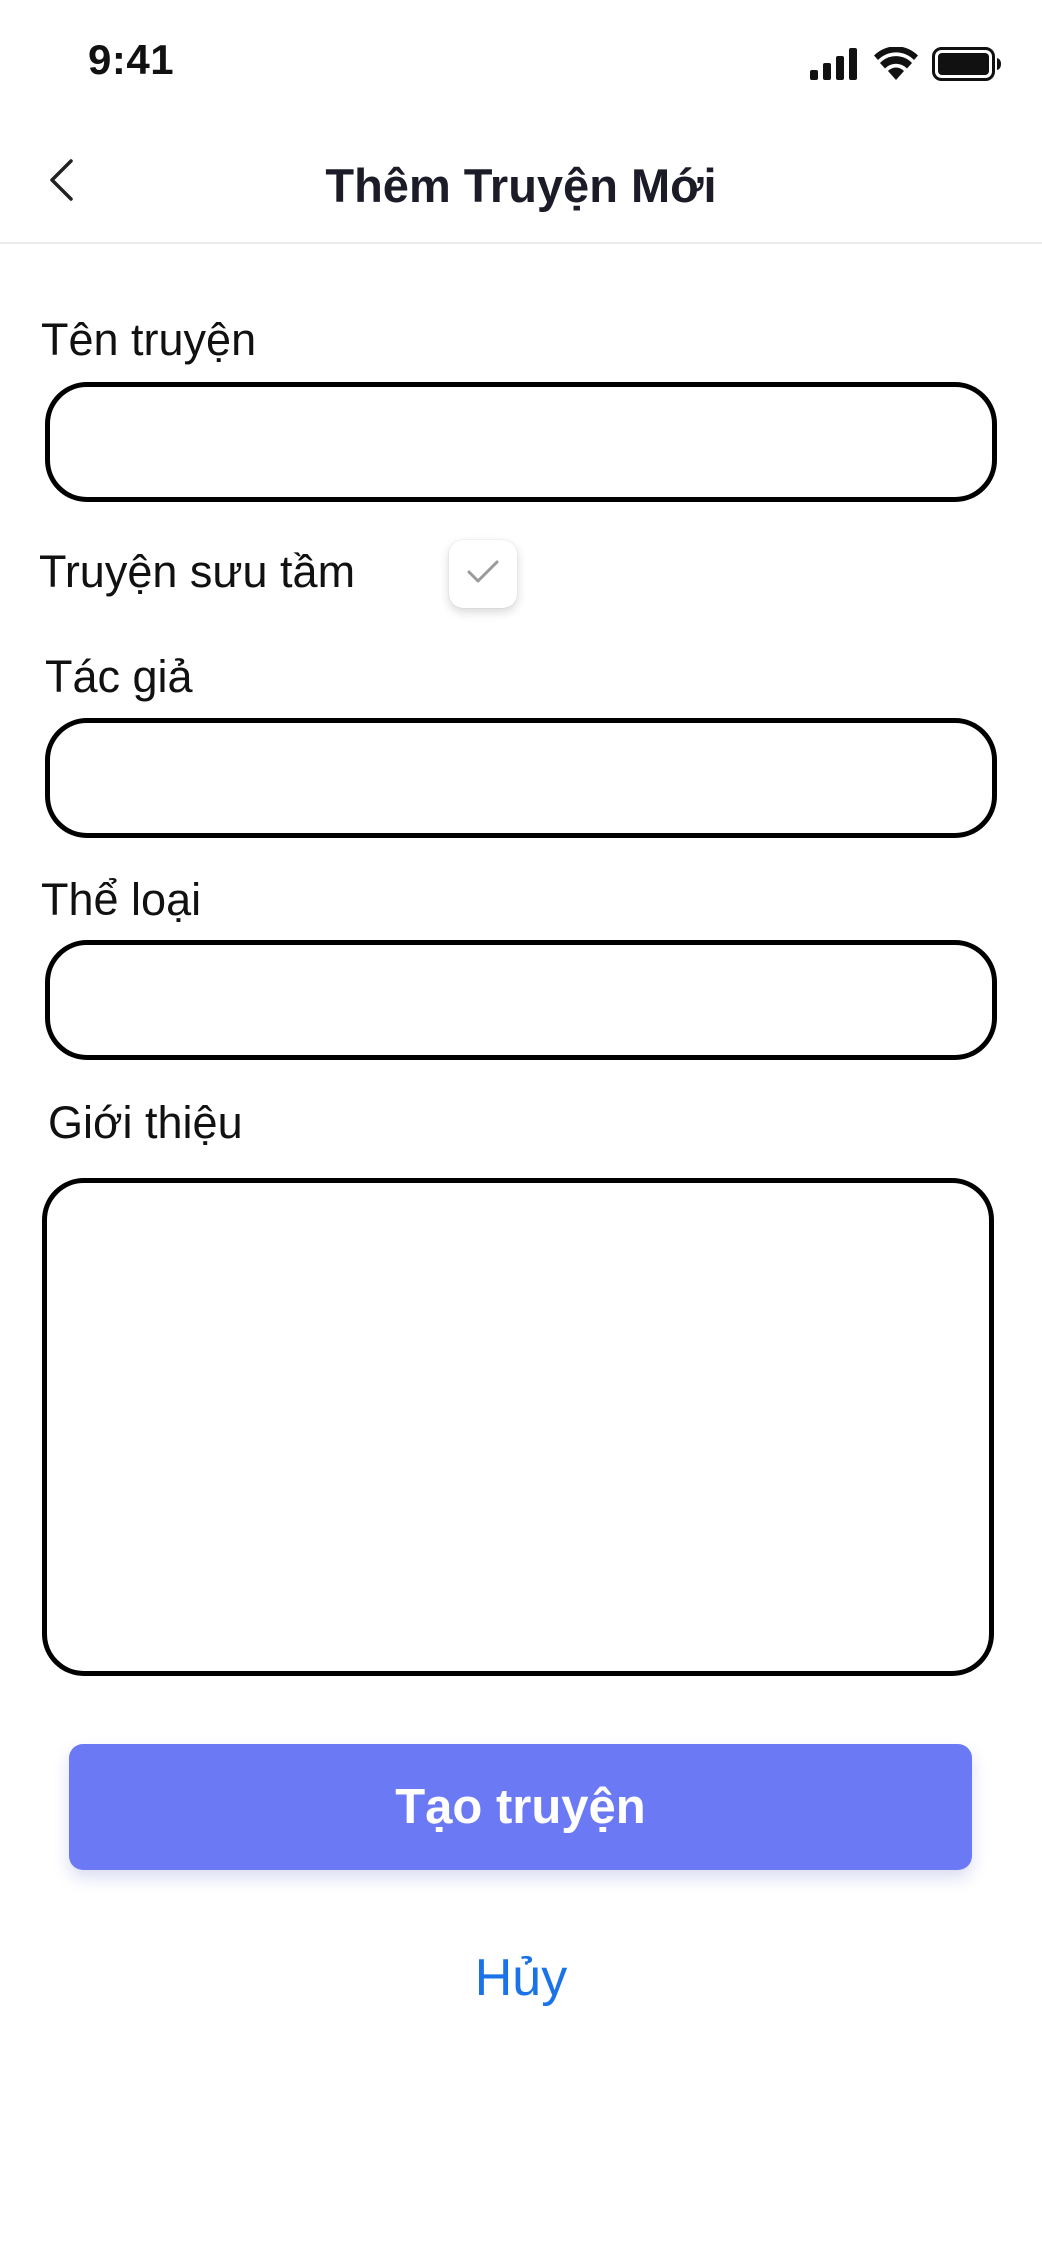  What do you see at coordinates (521, 1978) in the screenshot?
I see `cancel-button: Hủy` at bounding box center [521, 1978].